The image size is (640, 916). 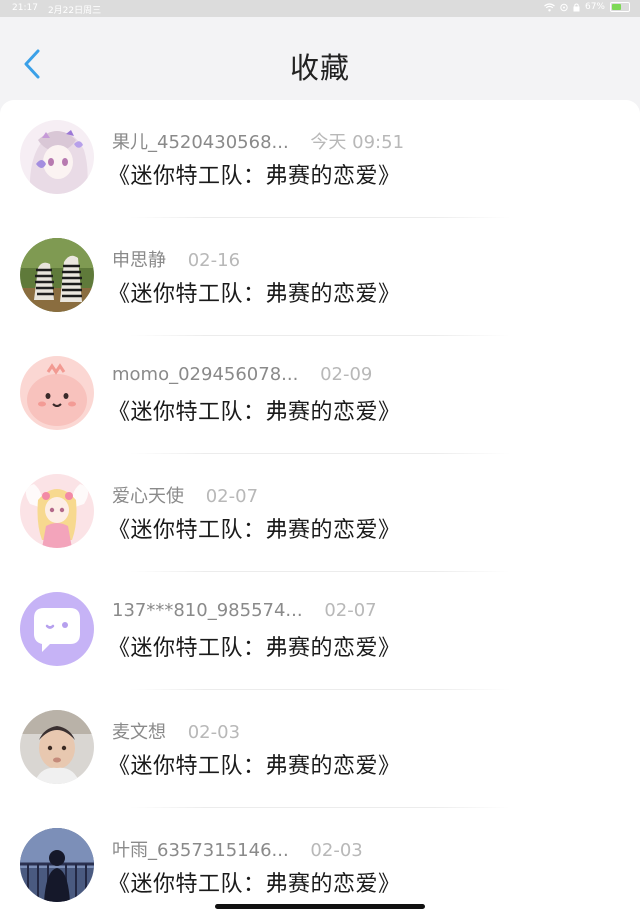 I want to click on item-date: 今天 09:51, so click(x=357, y=142).